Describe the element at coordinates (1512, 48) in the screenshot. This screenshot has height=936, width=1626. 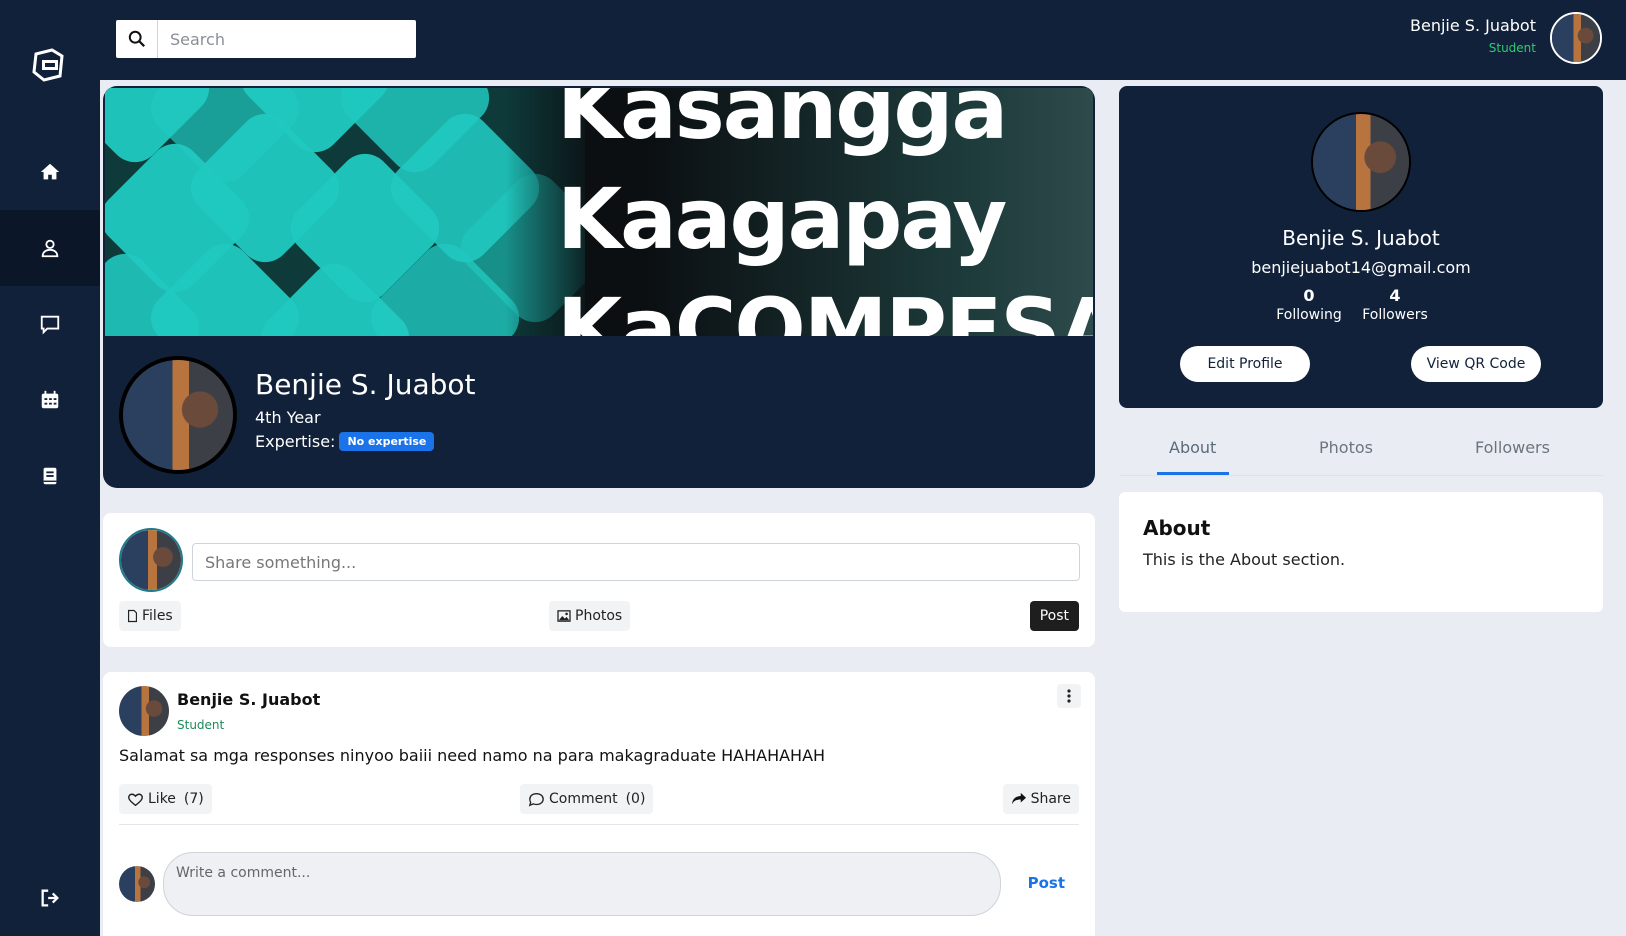
I see `header-user-role: Student` at that location.